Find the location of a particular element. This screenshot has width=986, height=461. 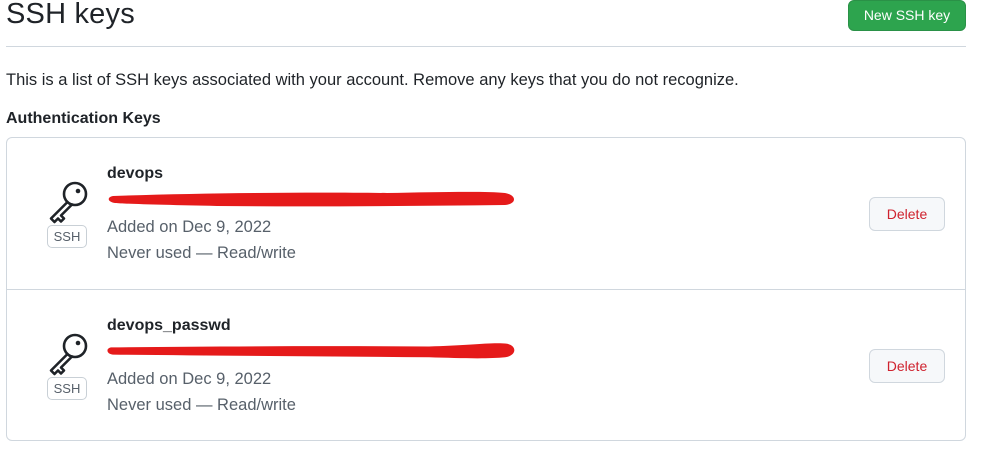

key-title: devops_passwd is located at coordinates (169, 325).